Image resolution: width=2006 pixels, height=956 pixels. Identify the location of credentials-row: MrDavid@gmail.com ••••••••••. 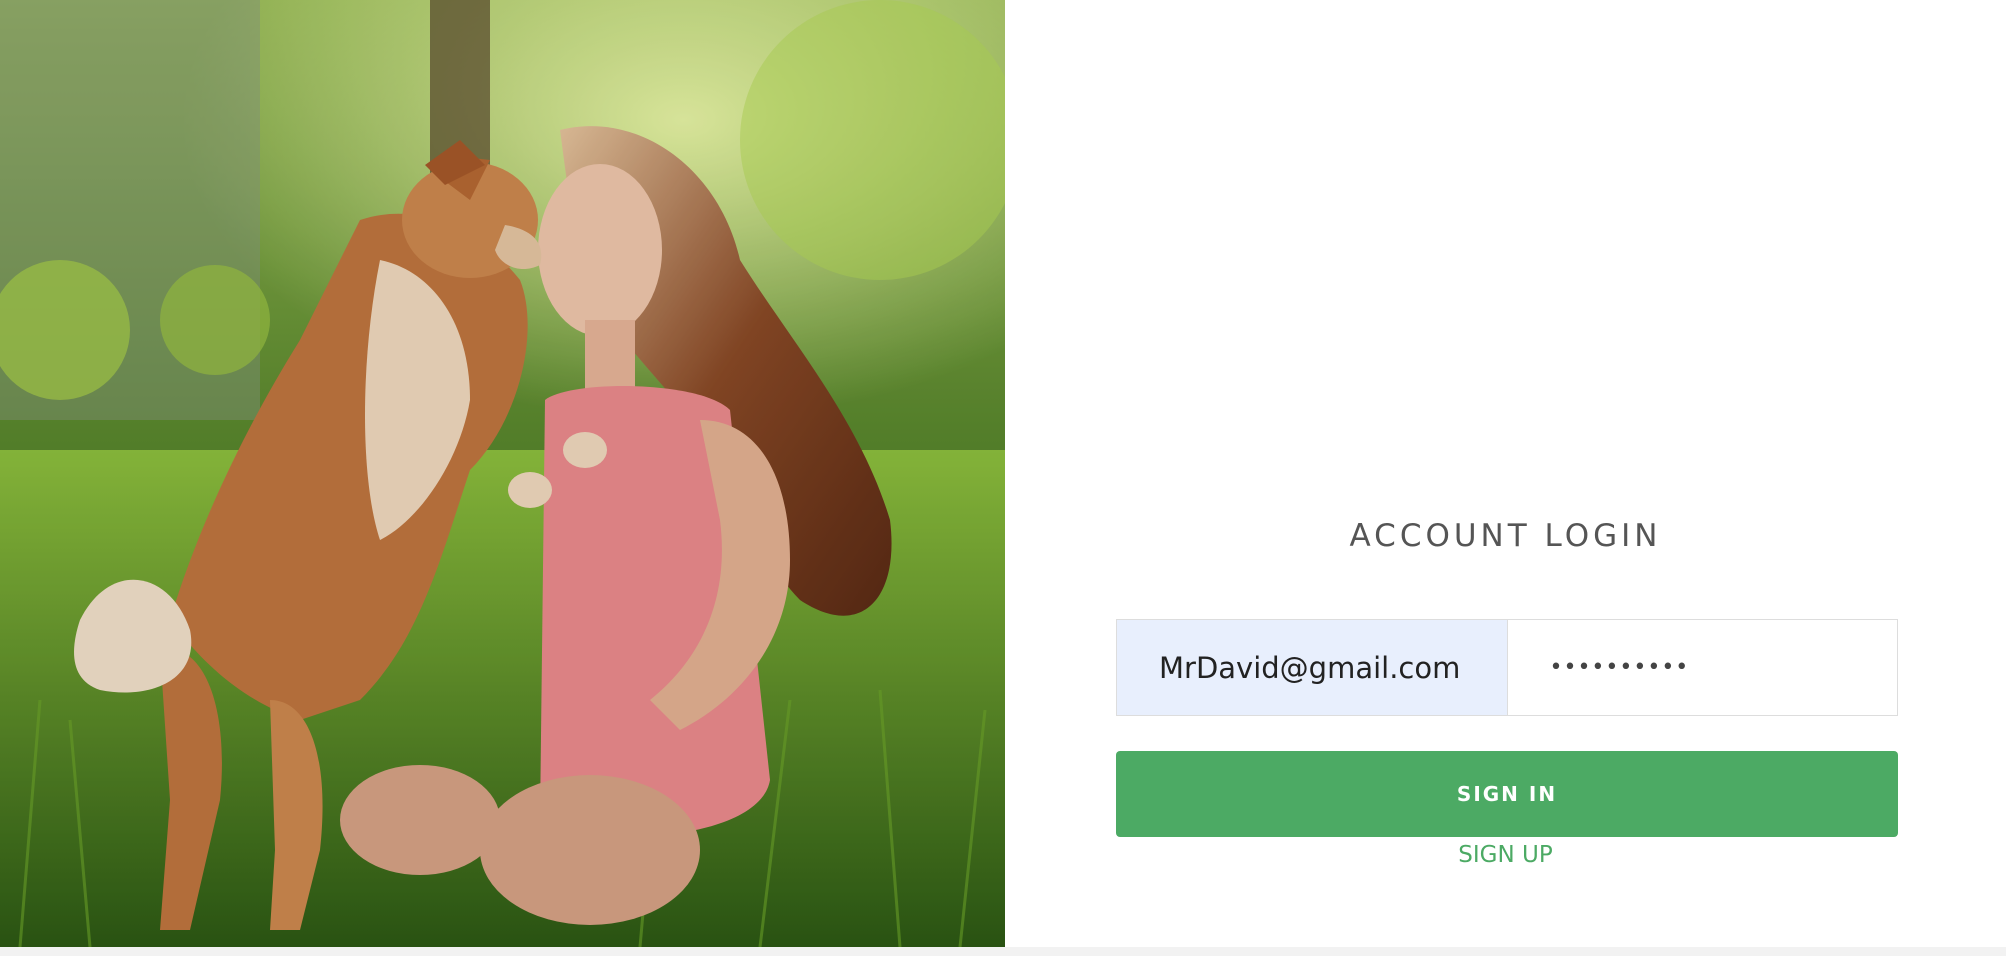
(1507, 667).